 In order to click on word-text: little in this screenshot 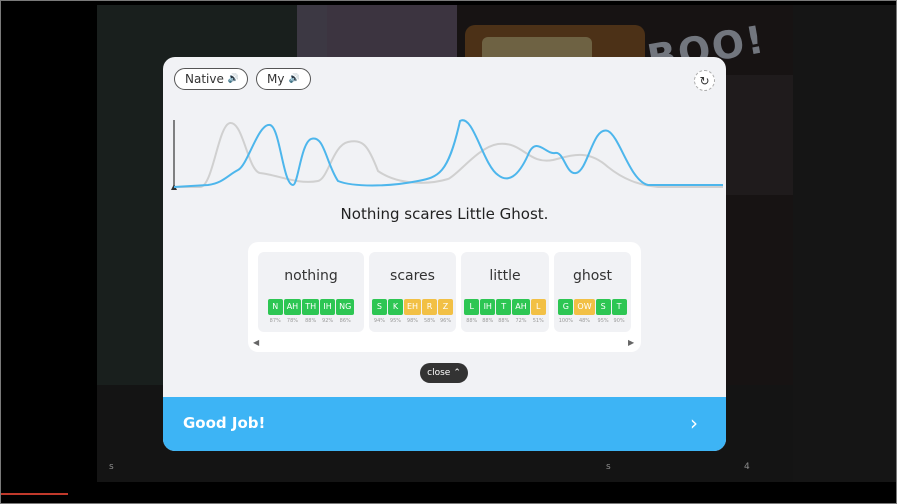, I will do `click(505, 276)`.